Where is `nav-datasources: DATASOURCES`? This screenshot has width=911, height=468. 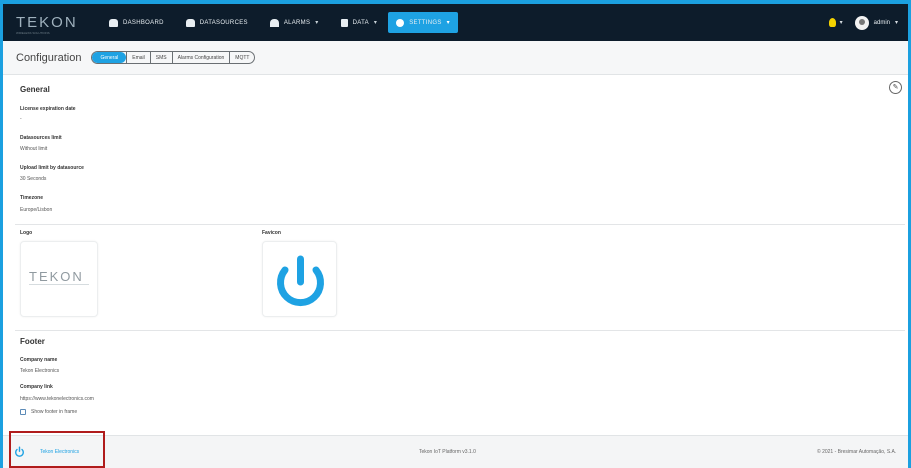 nav-datasources: DATASOURCES is located at coordinates (217, 22).